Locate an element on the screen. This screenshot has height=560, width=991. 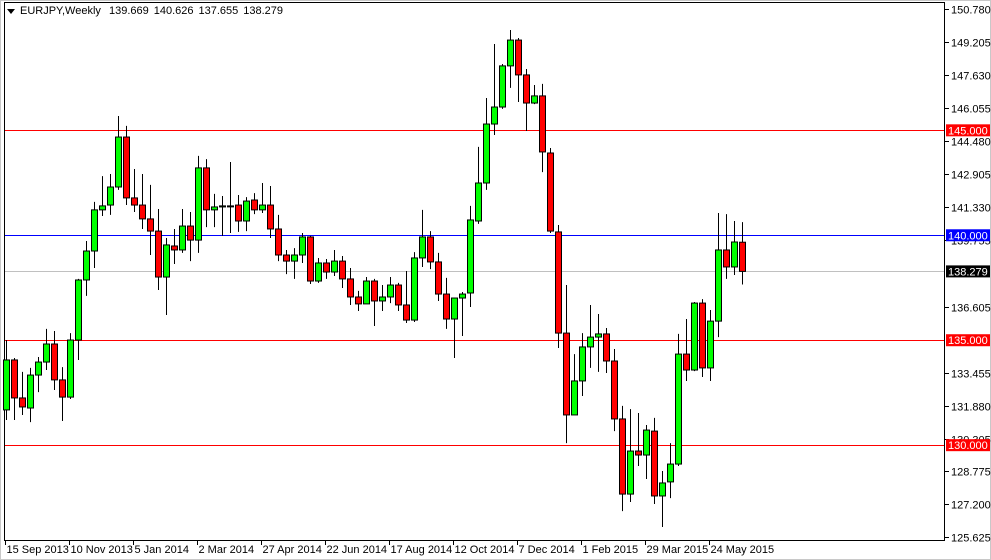
level-price-label: 135.000 is located at coordinates (968, 341).